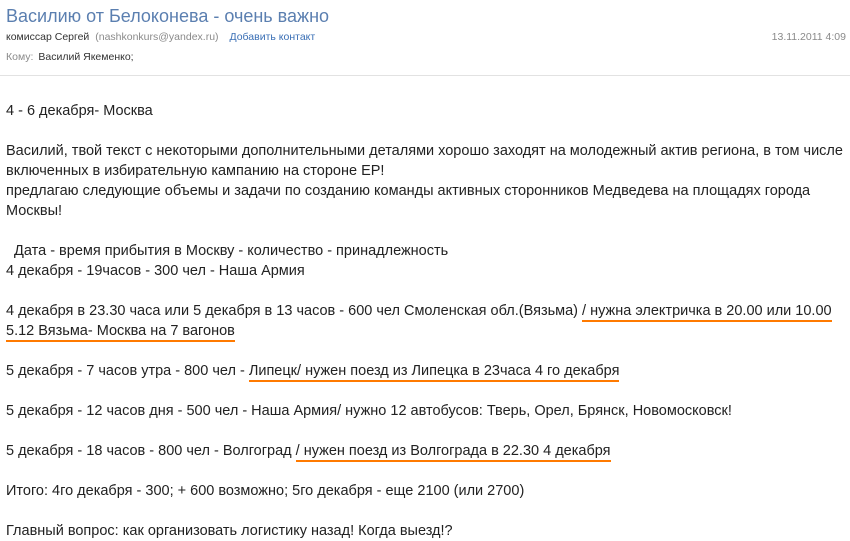 Image resolution: width=850 pixels, height=541 pixels. What do you see at coordinates (272, 37) in the screenshot?
I see `add-contact-link: Добавить контакт` at bounding box center [272, 37].